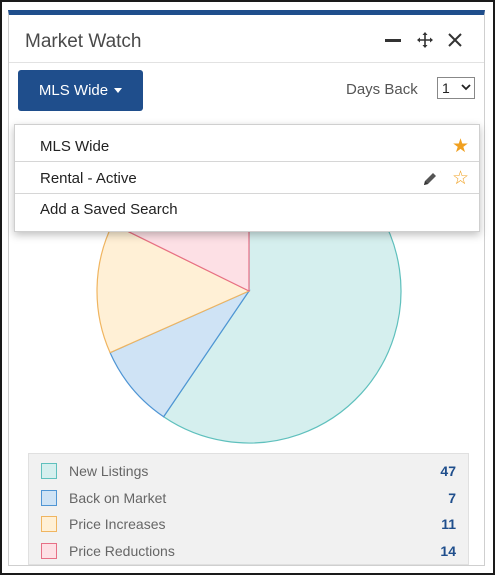 This screenshot has height=575, width=495. Describe the element at coordinates (448, 471) in the screenshot. I see `legend-value: 47` at that location.